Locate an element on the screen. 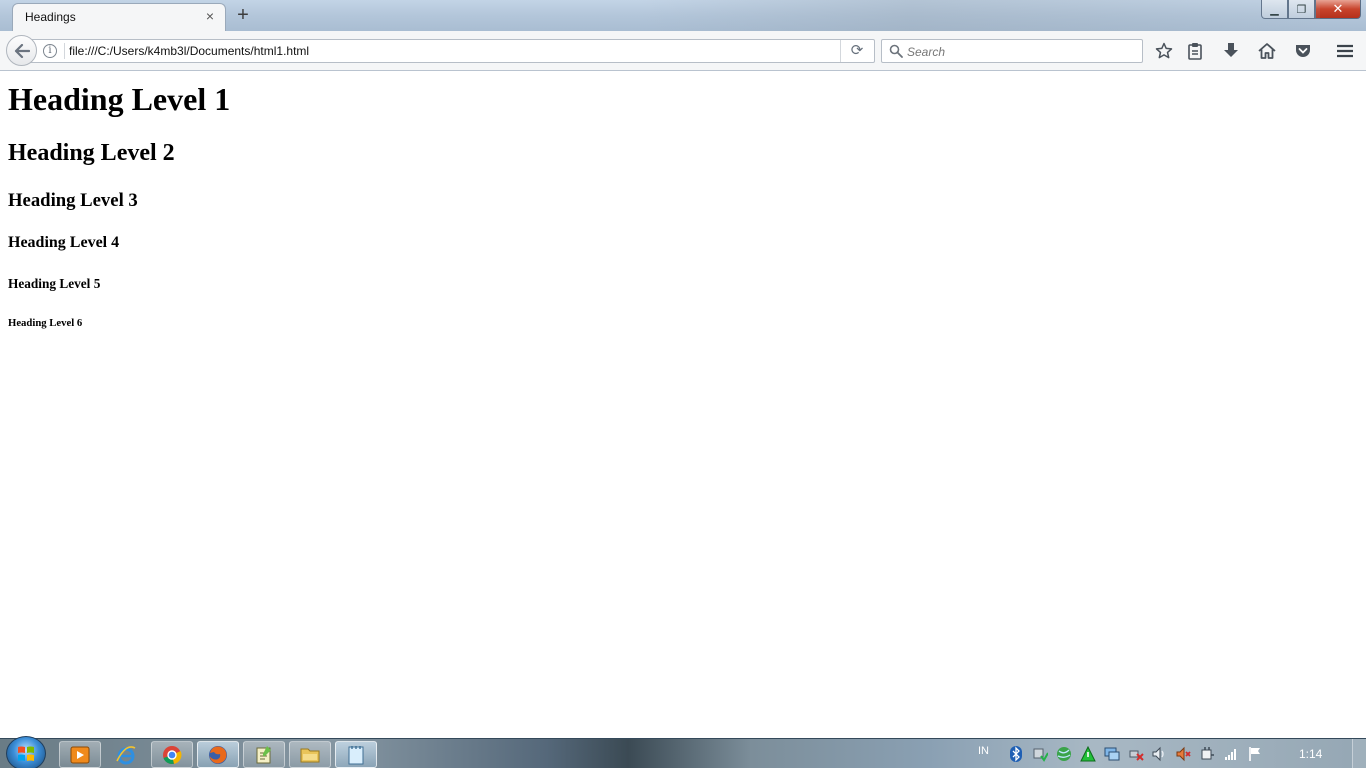 The image size is (1366, 768). windows-taskbar: IN 1:14 is located at coordinates (683, 752).